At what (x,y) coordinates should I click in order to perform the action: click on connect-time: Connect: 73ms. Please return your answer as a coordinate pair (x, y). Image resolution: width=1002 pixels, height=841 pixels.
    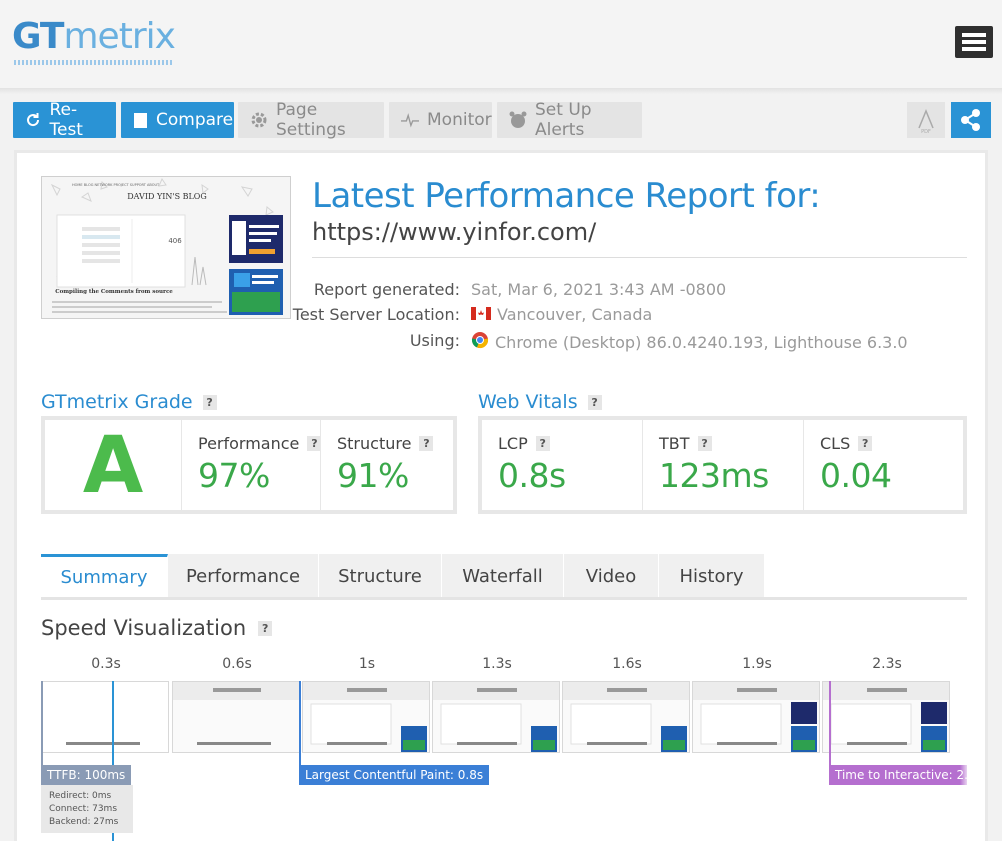
    Looking at the image, I should click on (83, 809).